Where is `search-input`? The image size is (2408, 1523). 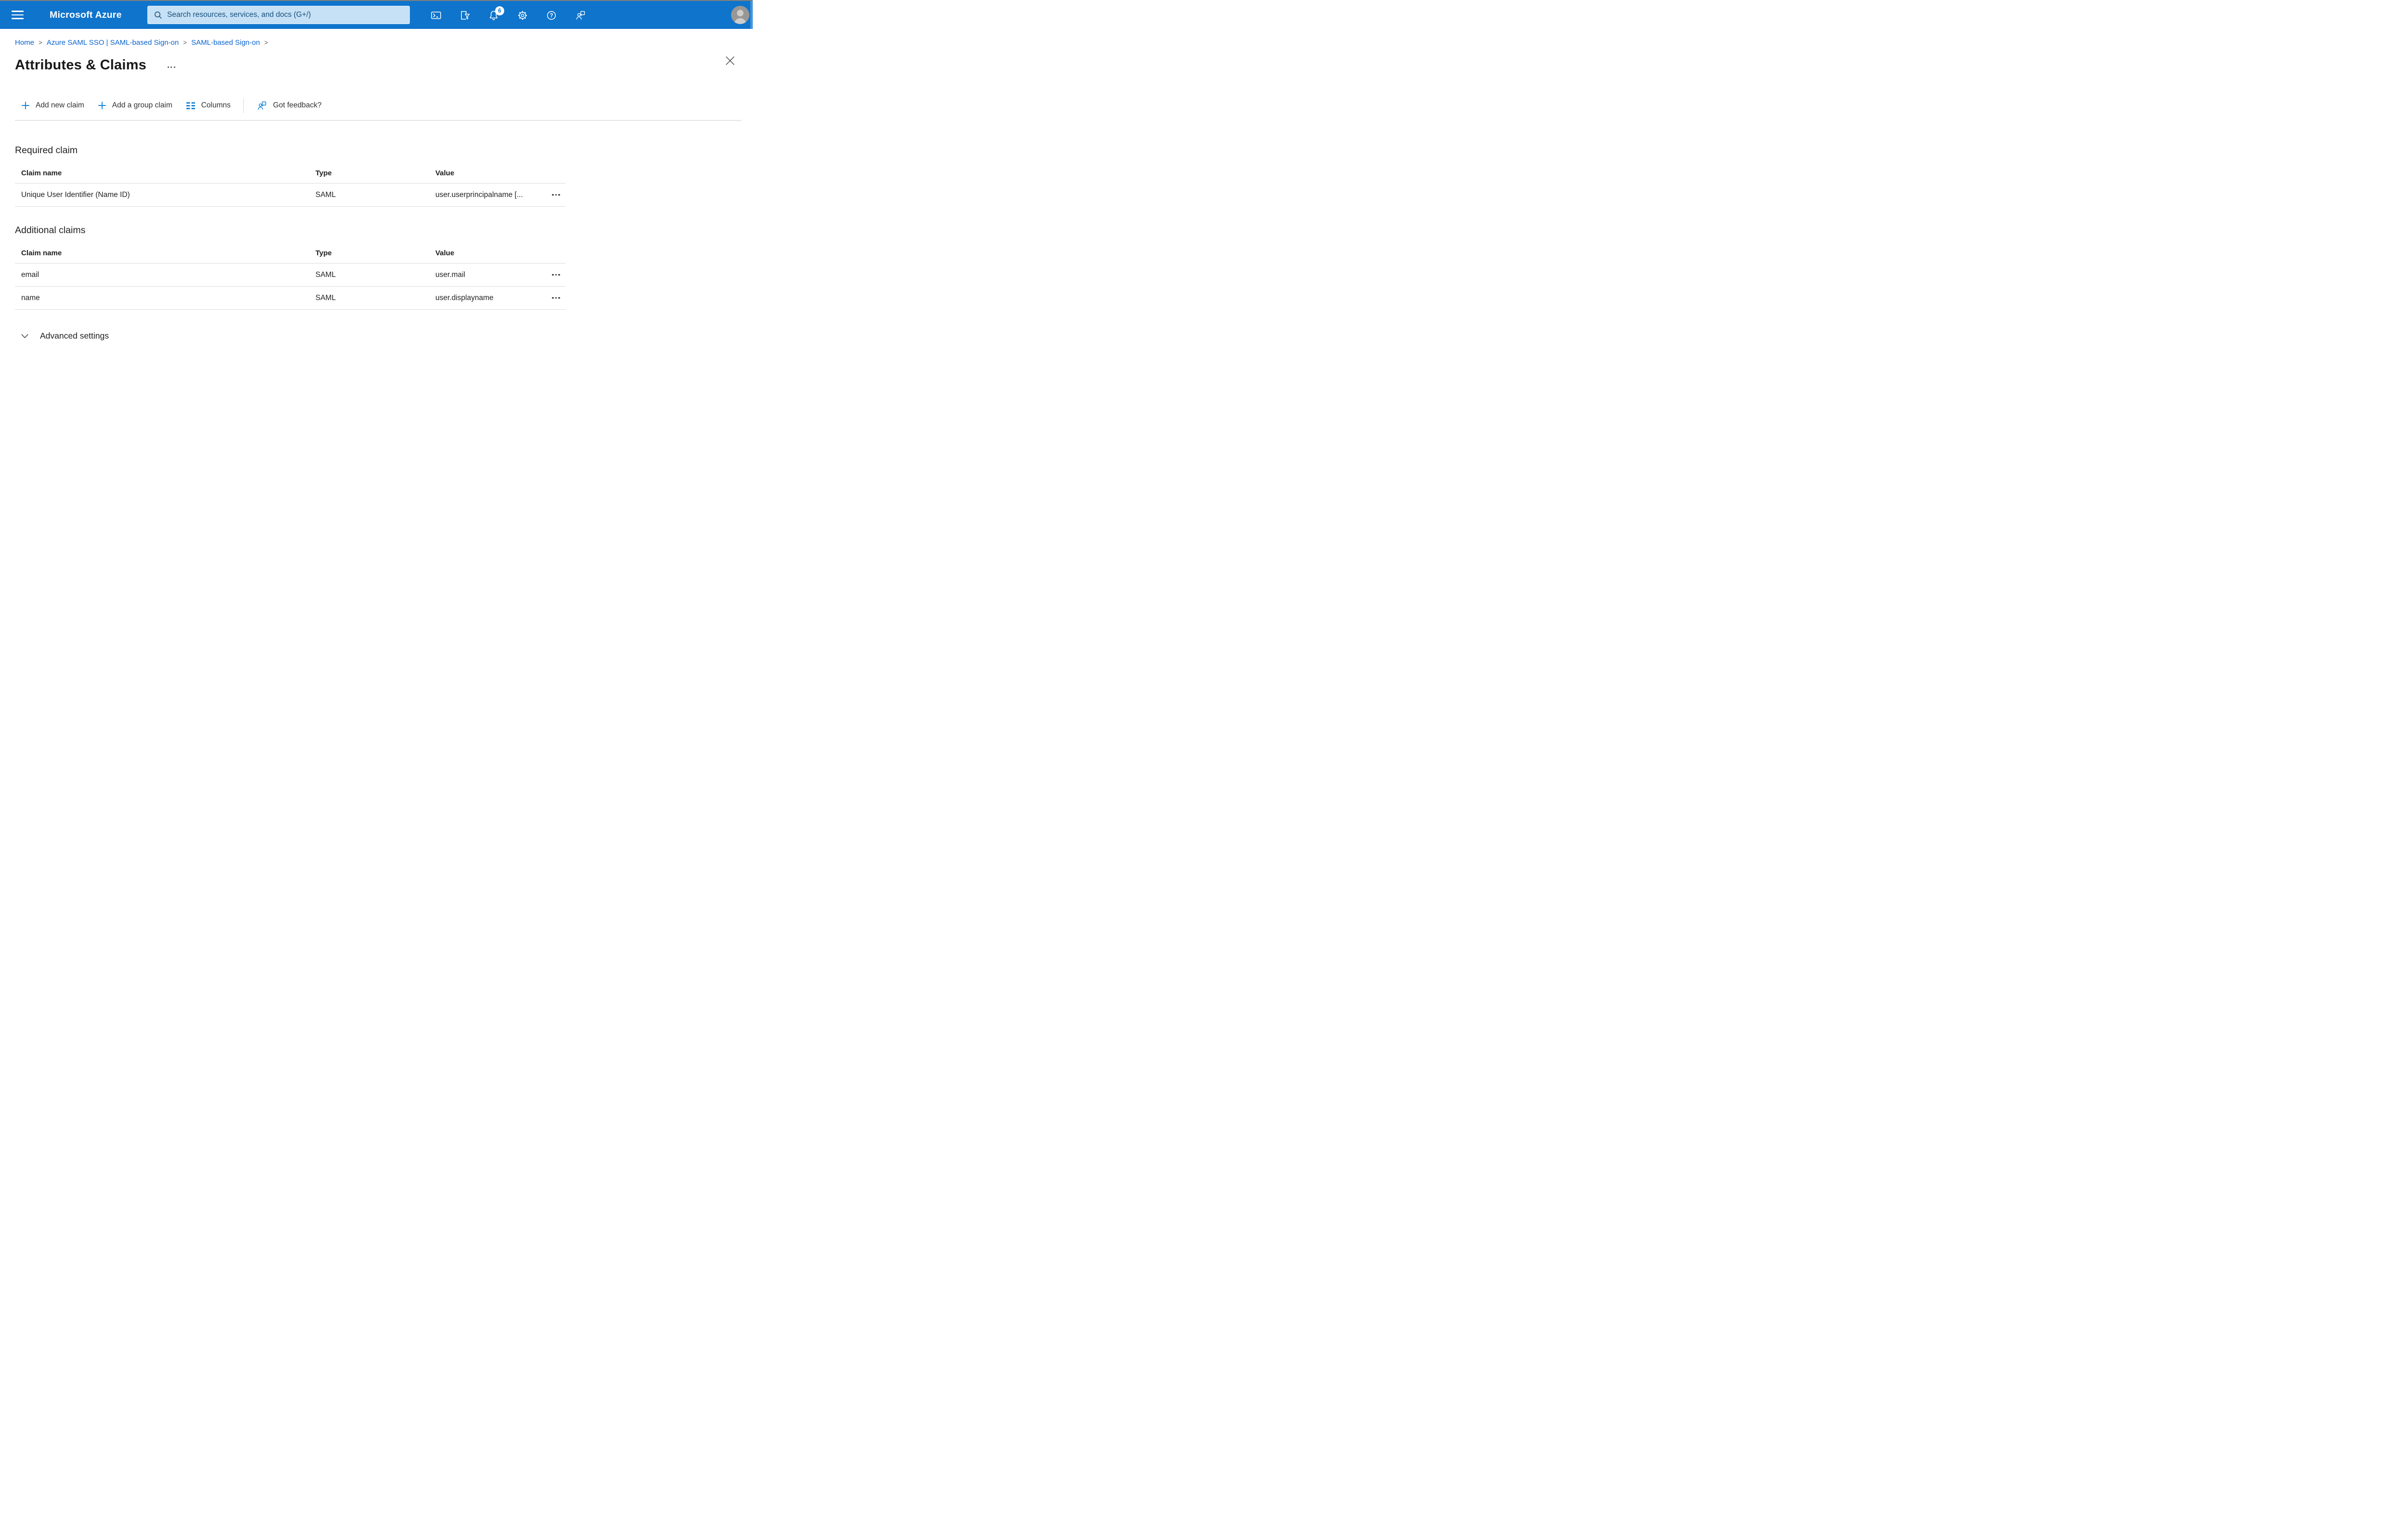
search-input is located at coordinates (288, 15).